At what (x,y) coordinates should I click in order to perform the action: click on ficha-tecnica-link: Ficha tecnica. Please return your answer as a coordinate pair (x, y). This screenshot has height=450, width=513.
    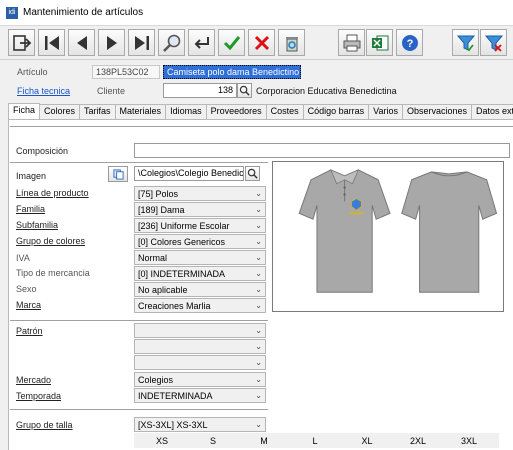
    Looking at the image, I should click on (43, 91).